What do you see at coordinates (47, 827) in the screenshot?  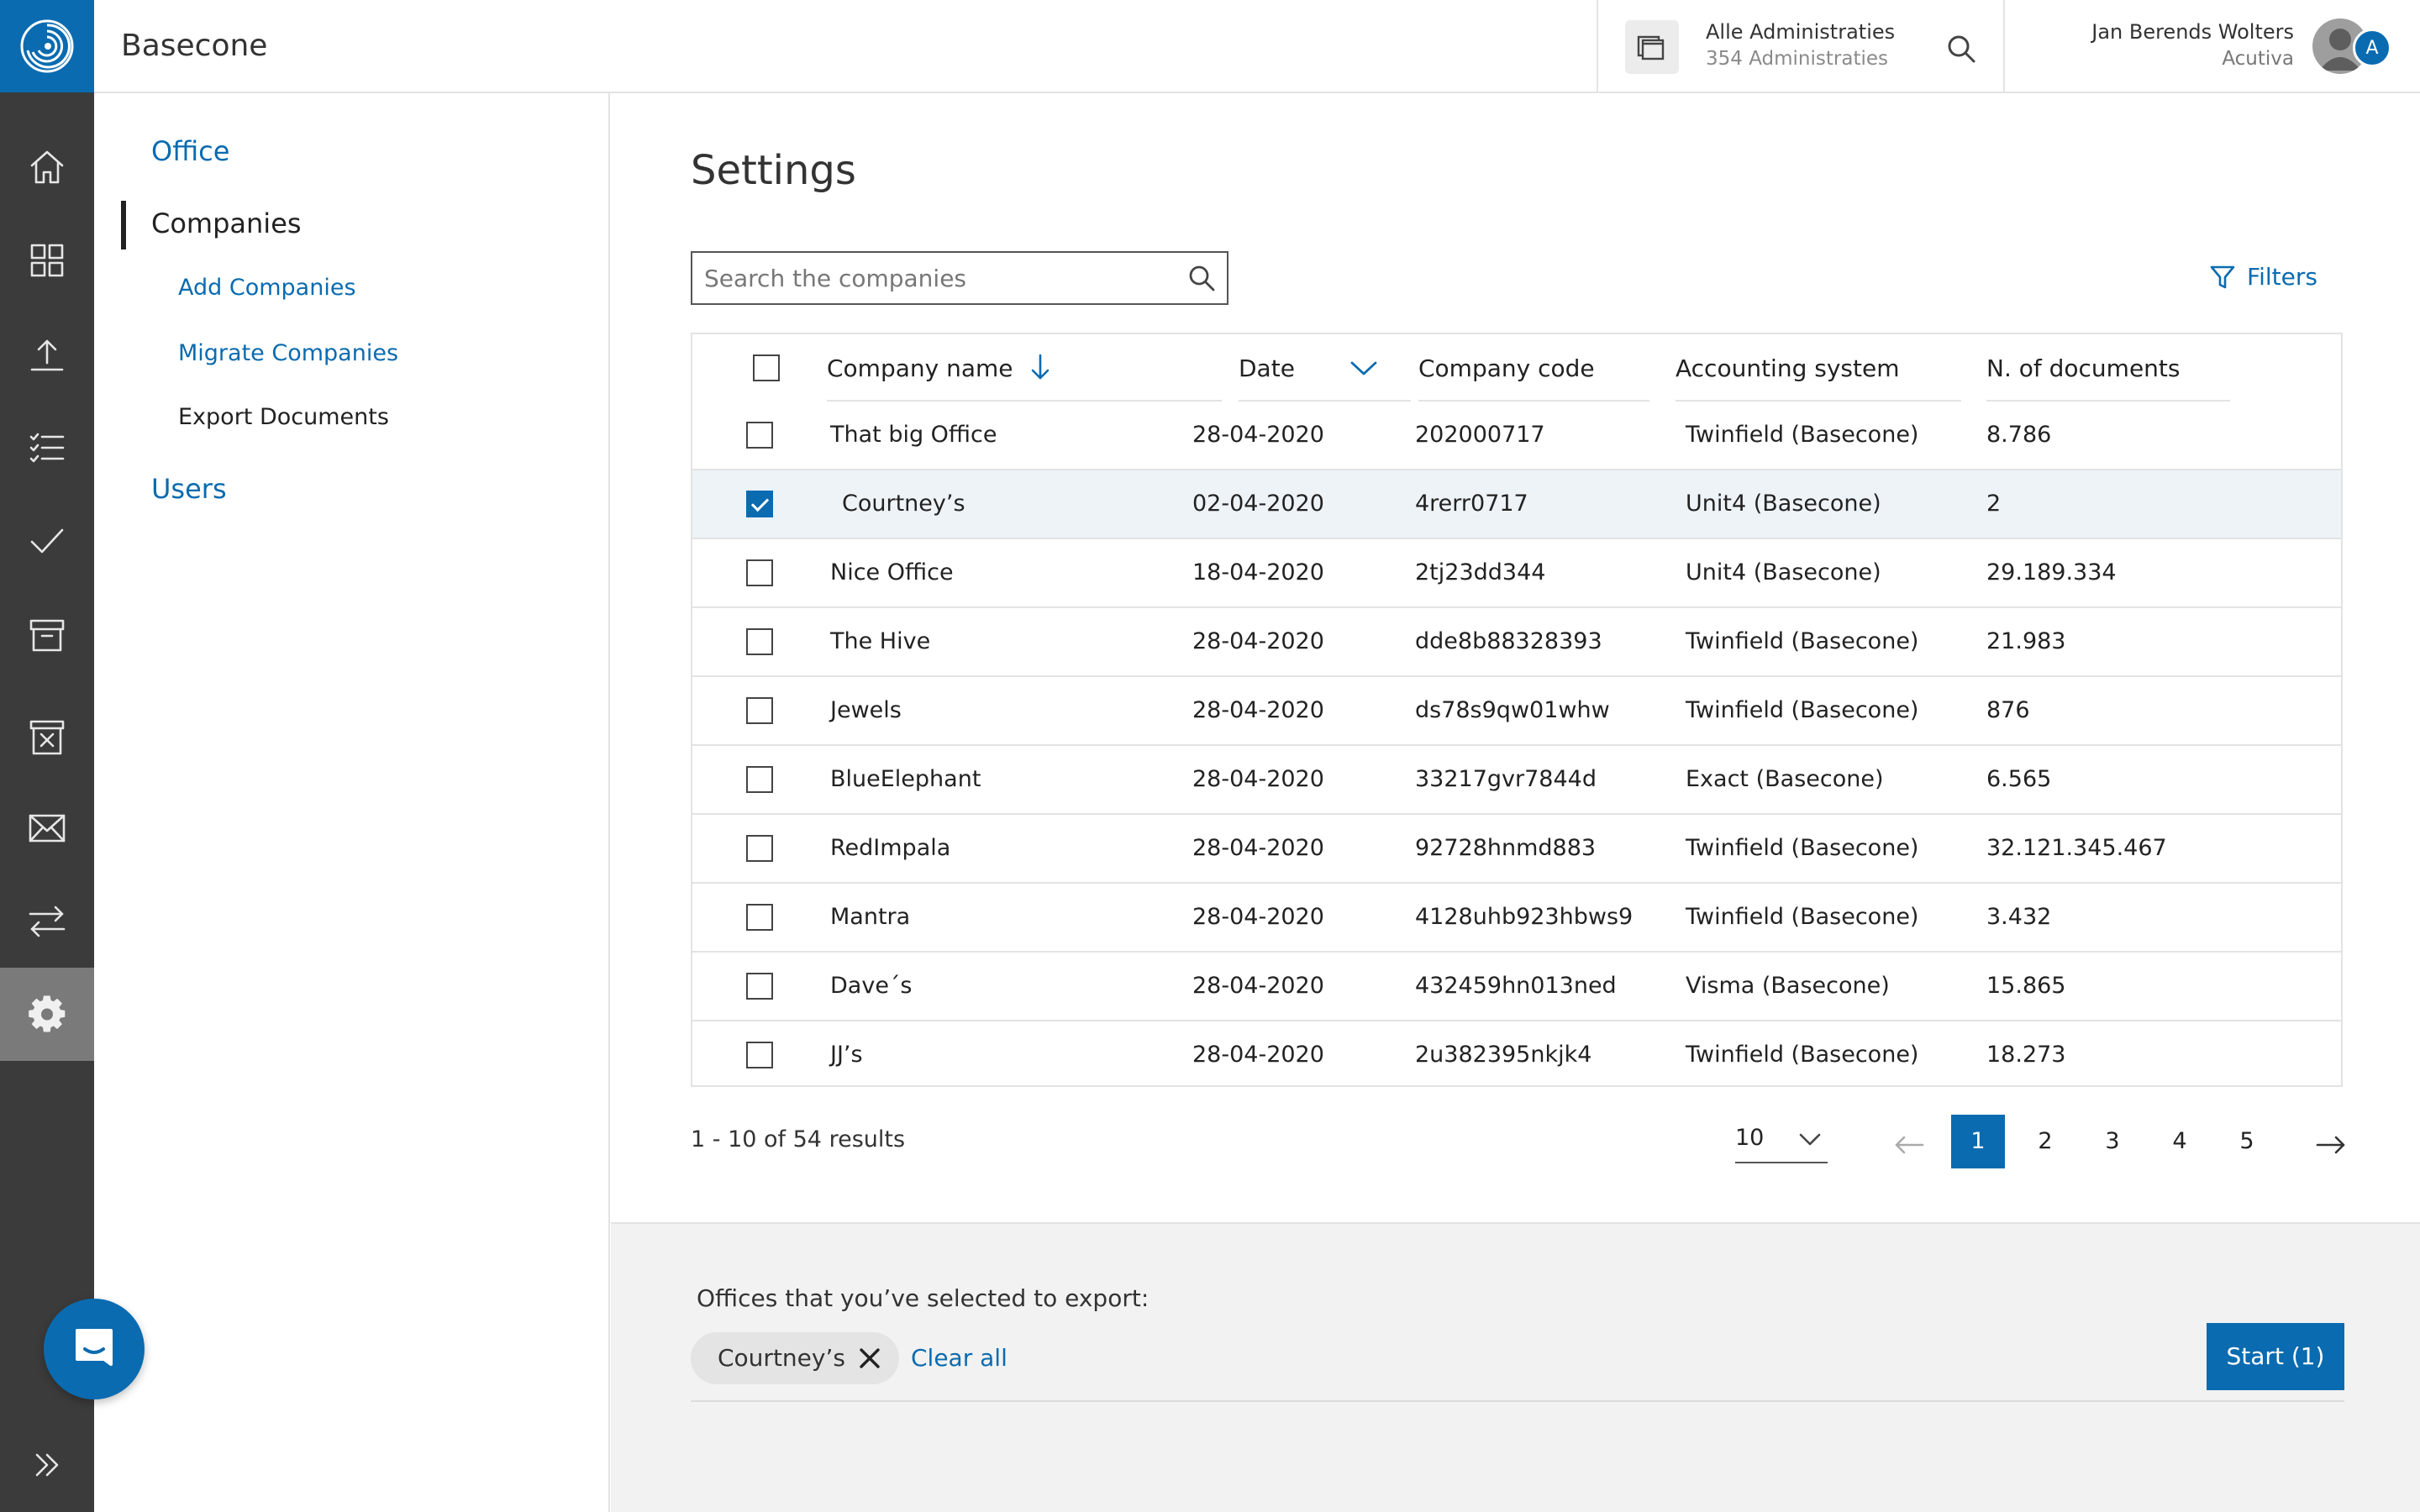 I see `rail-mail` at bounding box center [47, 827].